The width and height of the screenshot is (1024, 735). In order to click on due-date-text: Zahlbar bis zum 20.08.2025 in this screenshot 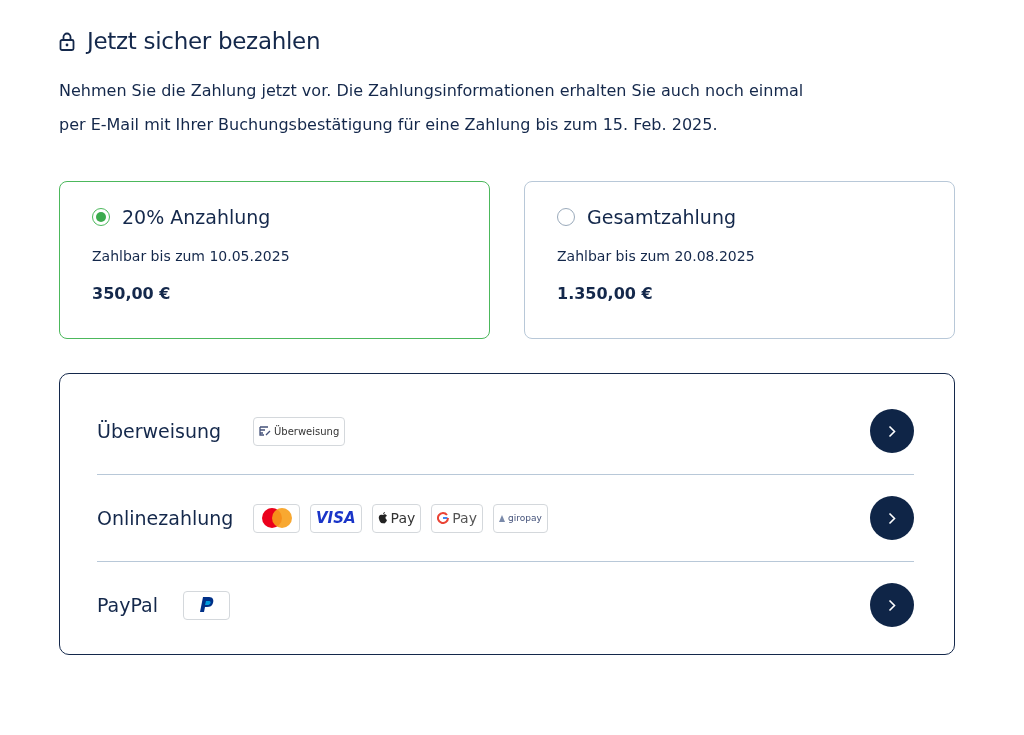, I will do `click(656, 256)`.